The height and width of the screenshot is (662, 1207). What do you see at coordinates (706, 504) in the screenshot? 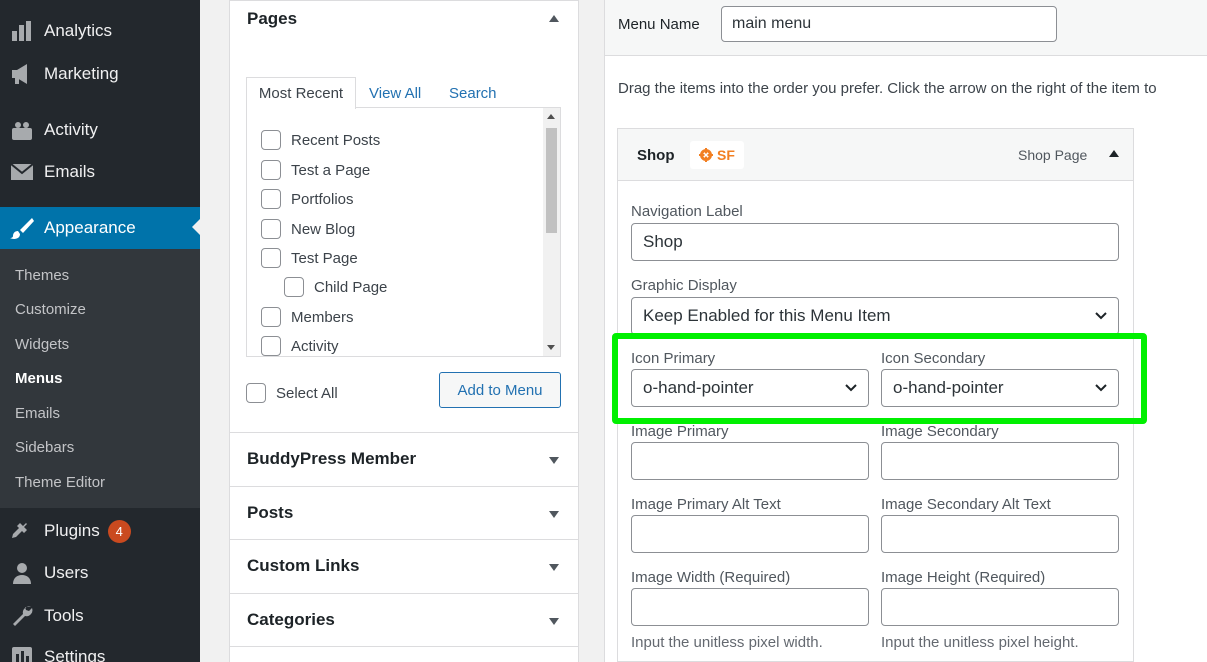
I see `image-primary-alt-label: Image Primary Alt Text` at bounding box center [706, 504].